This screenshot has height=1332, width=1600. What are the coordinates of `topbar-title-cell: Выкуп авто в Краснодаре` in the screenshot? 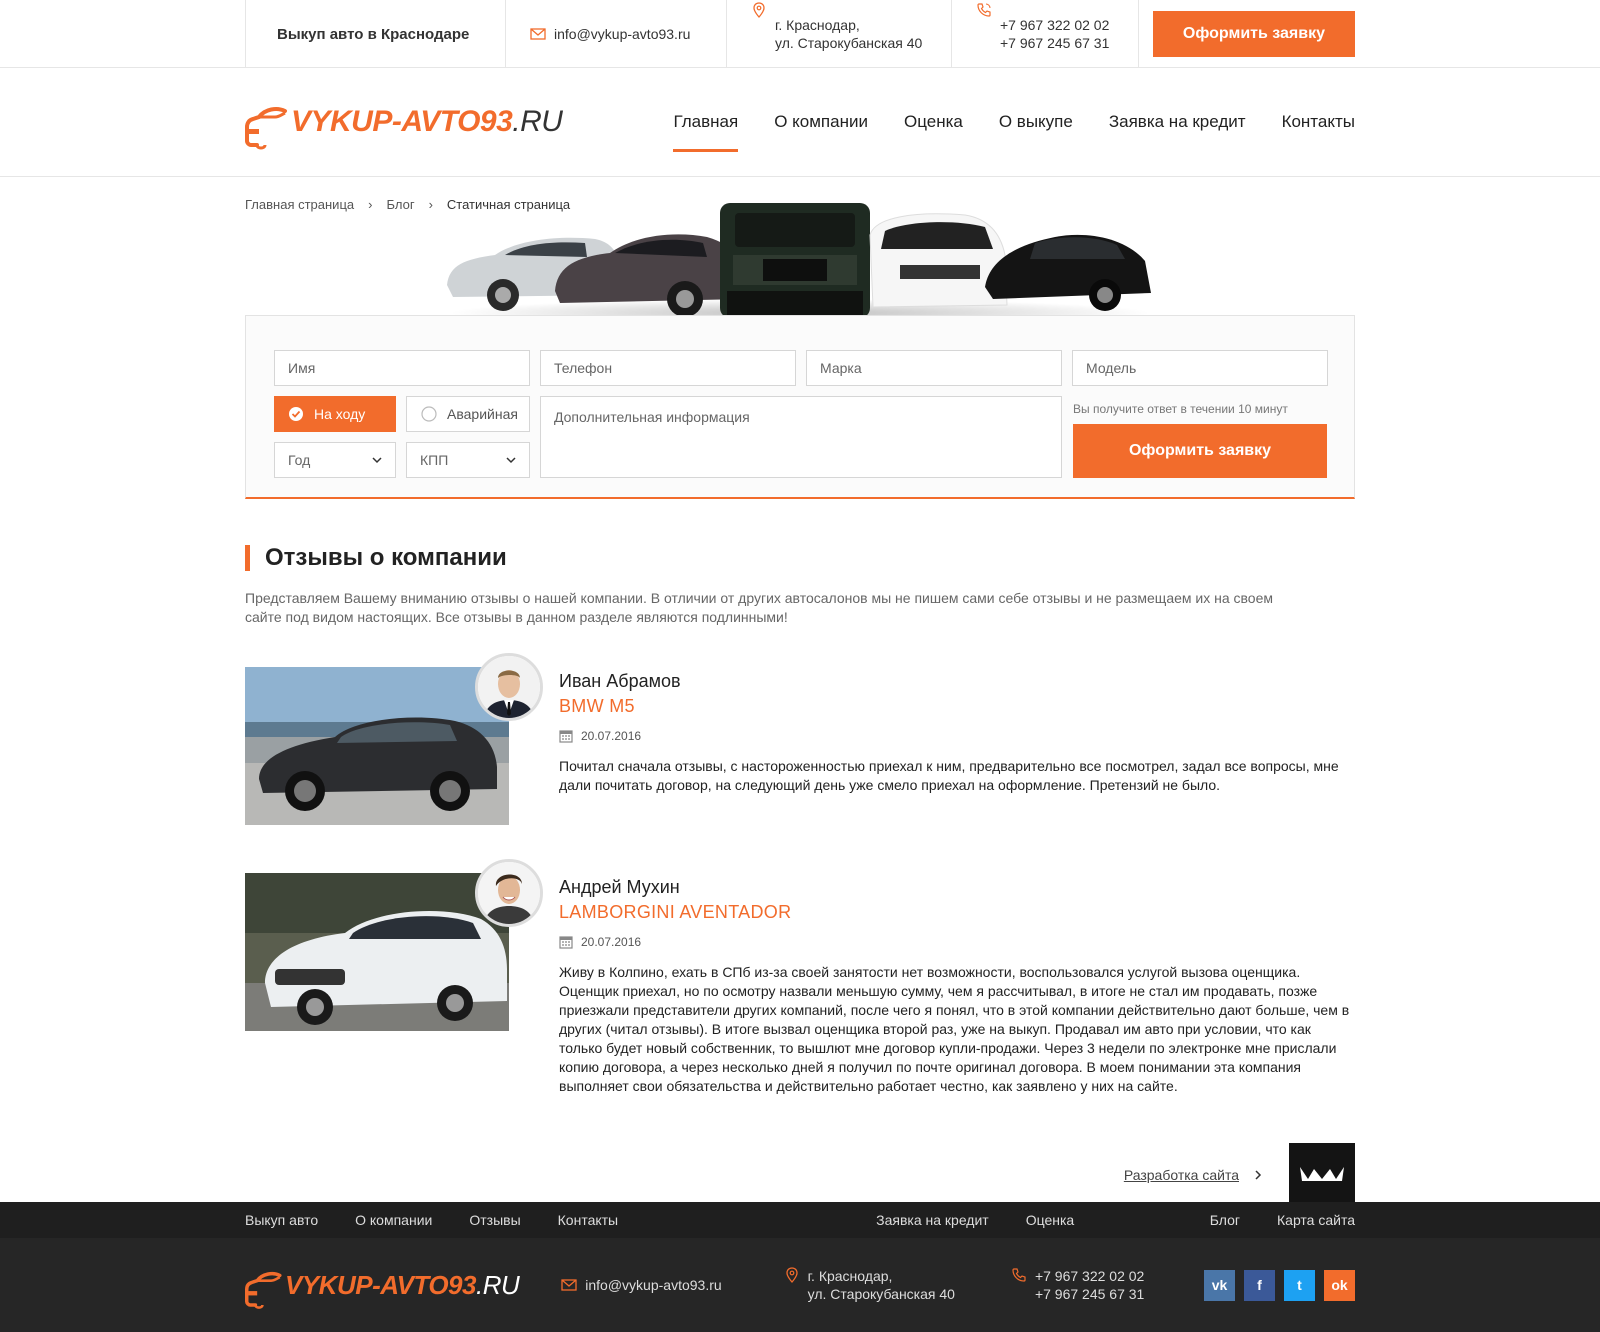 It's located at (375, 34).